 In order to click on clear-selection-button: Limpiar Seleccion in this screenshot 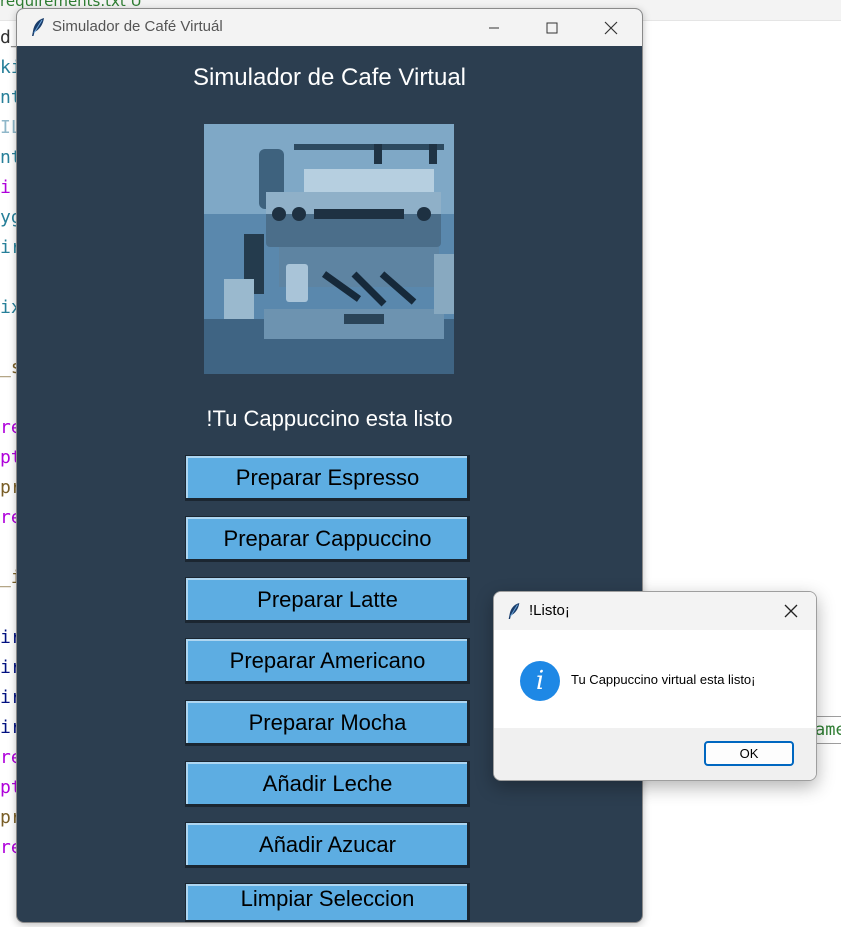, I will do `click(327, 902)`.